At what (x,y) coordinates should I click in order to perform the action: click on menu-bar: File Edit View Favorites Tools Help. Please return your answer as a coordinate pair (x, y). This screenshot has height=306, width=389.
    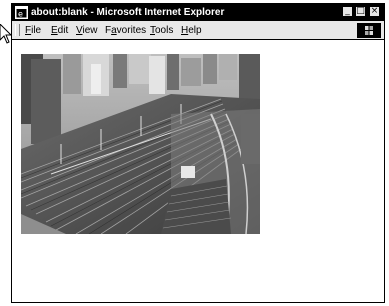
    Looking at the image, I should click on (198, 30).